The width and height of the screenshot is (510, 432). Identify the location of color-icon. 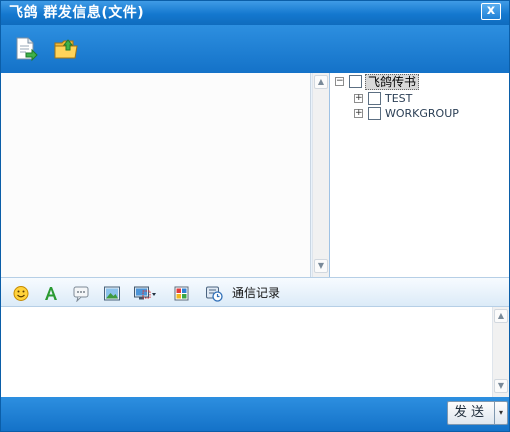
(182, 293).